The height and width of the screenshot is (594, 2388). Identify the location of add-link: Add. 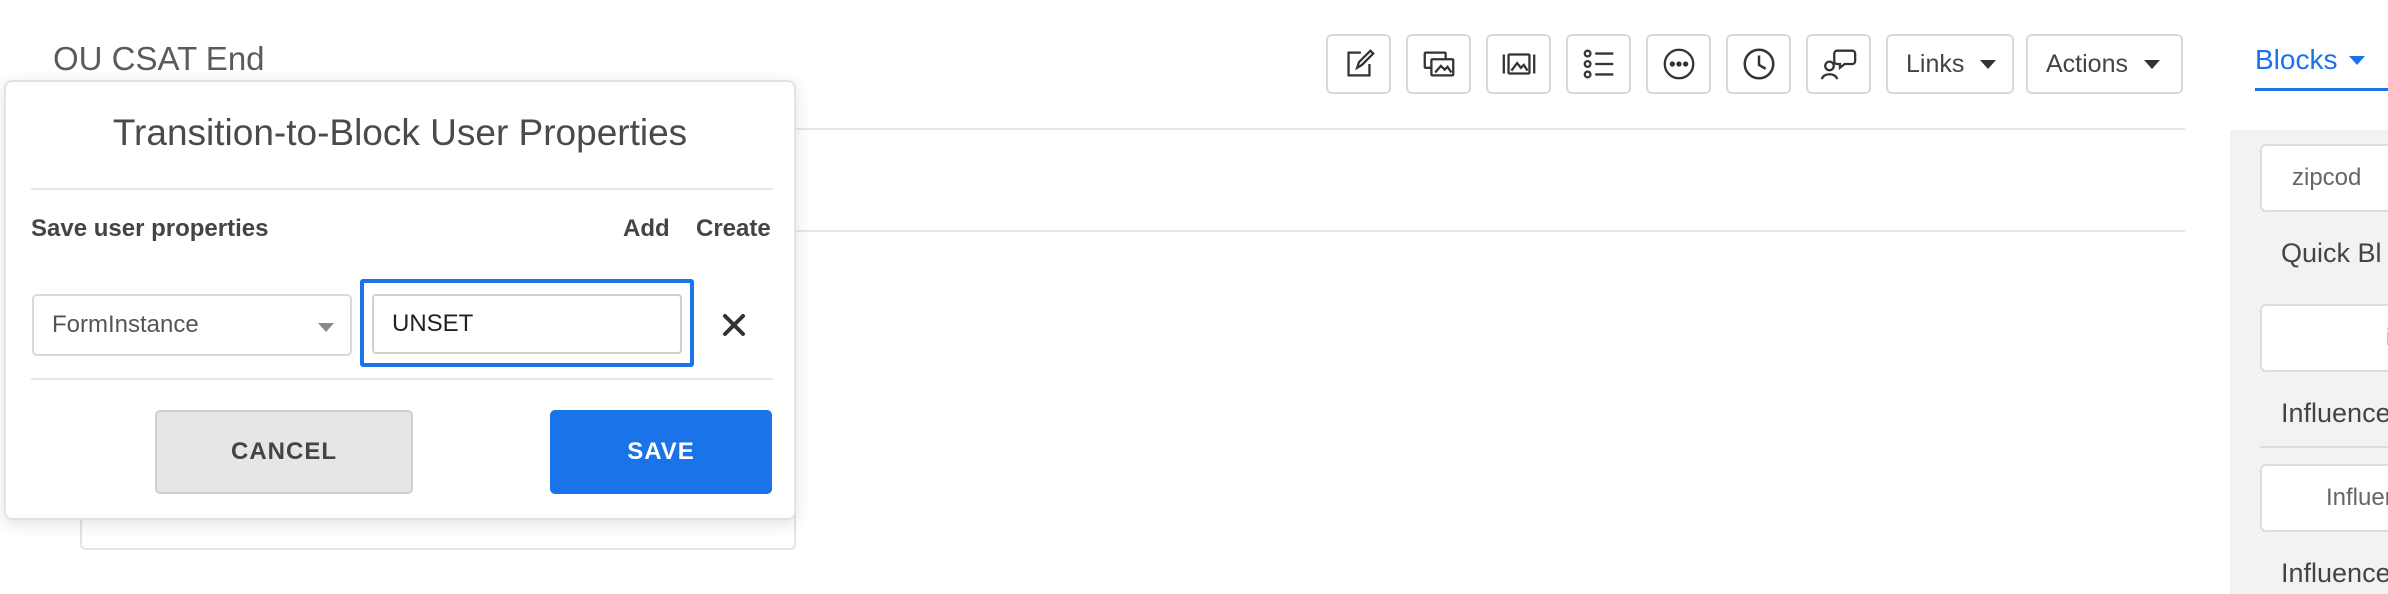
(646, 229).